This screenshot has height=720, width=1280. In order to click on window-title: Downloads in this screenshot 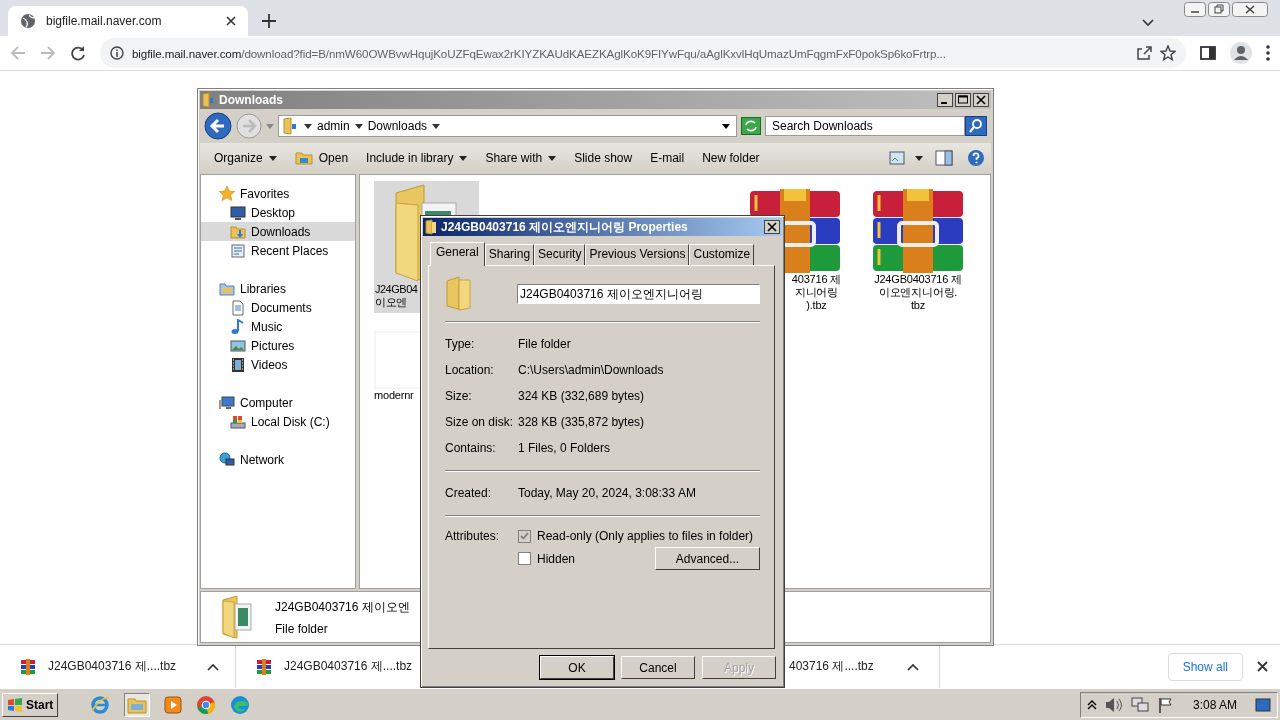, I will do `click(251, 100)`.